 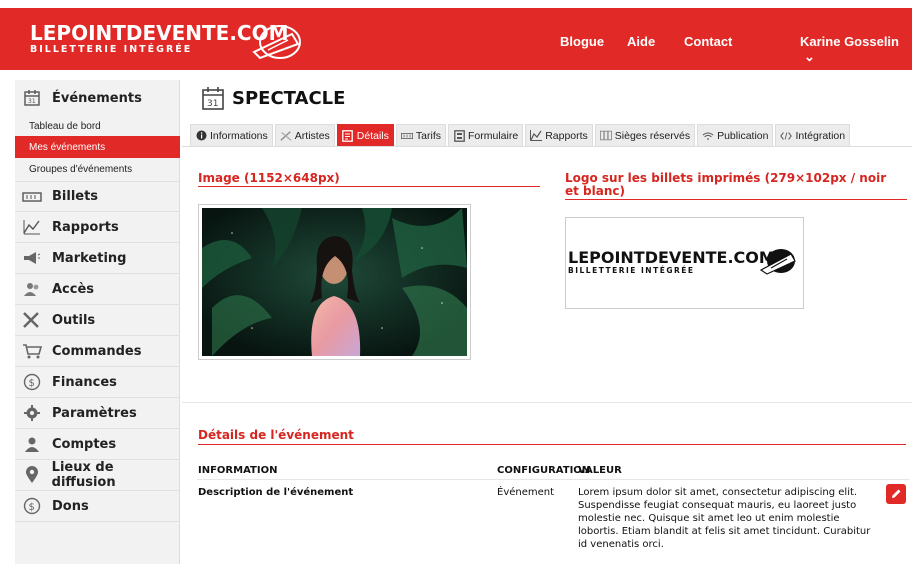 I want to click on tab-label: Intégration, so click(x=820, y=135).